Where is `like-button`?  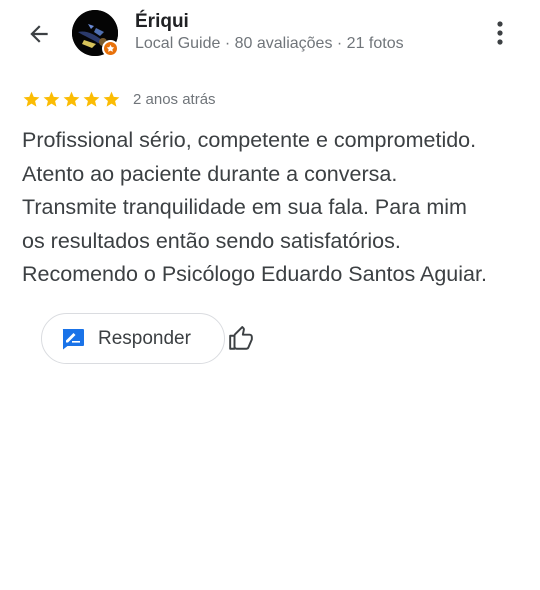
like-button is located at coordinates (241, 339).